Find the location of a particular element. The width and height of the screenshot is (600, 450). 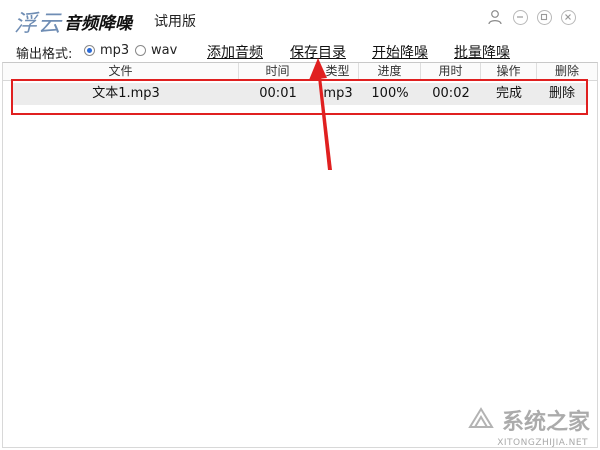

user-icon is located at coordinates (495, 17).